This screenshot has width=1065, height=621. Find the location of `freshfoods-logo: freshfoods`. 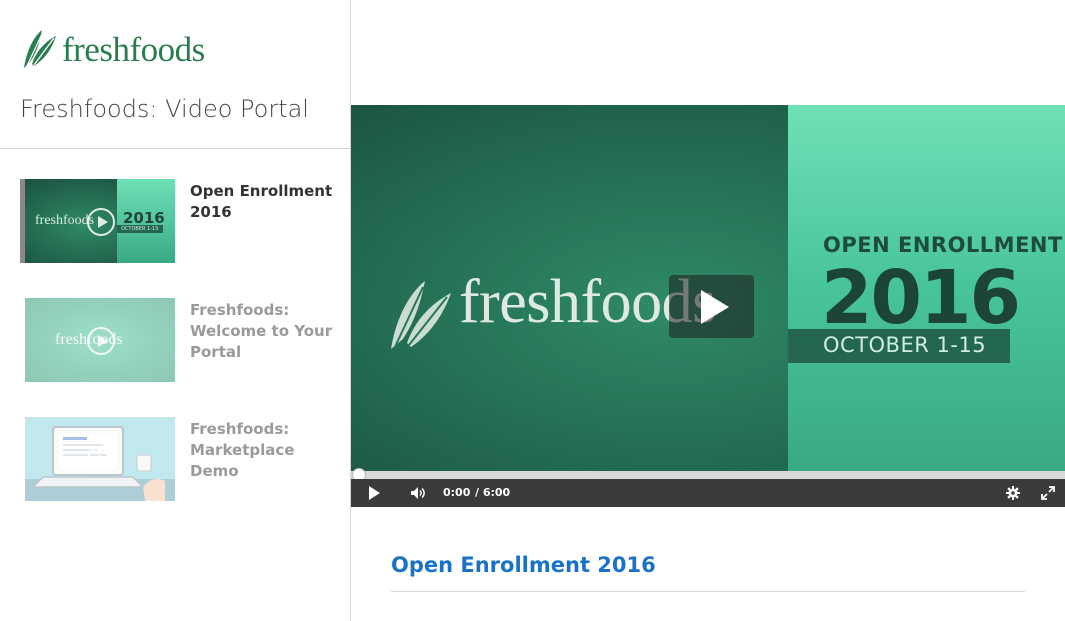

freshfoods-logo: freshfoods is located at coordinates (112, 49).